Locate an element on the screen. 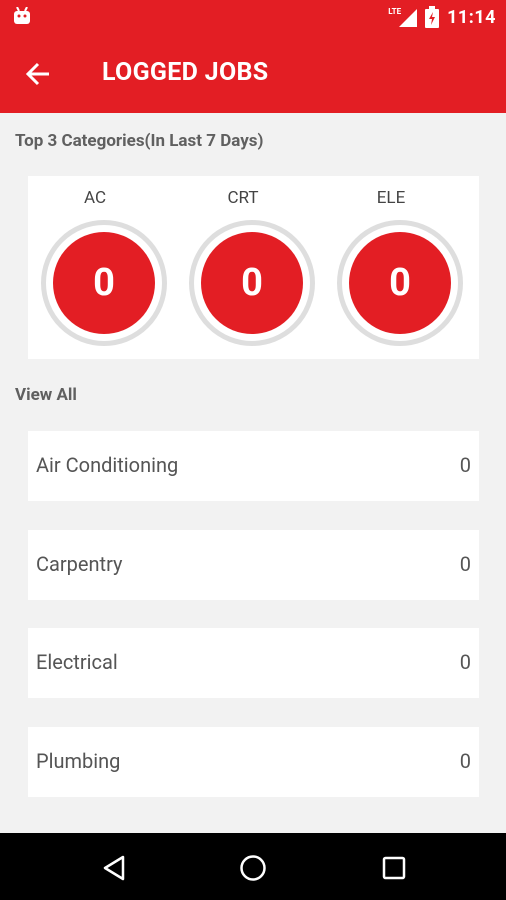 This screenshot has width=506, height=900. category-crt: CRT 0 is located at coordinates (246, 267).